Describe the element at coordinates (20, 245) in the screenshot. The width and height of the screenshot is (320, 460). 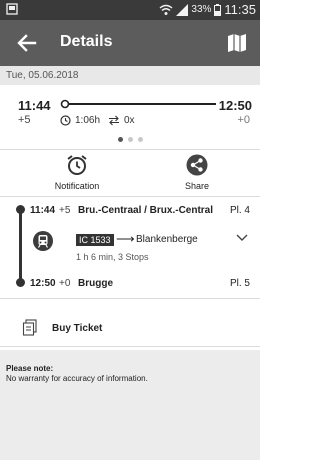
I see `timeline-line` at that location.